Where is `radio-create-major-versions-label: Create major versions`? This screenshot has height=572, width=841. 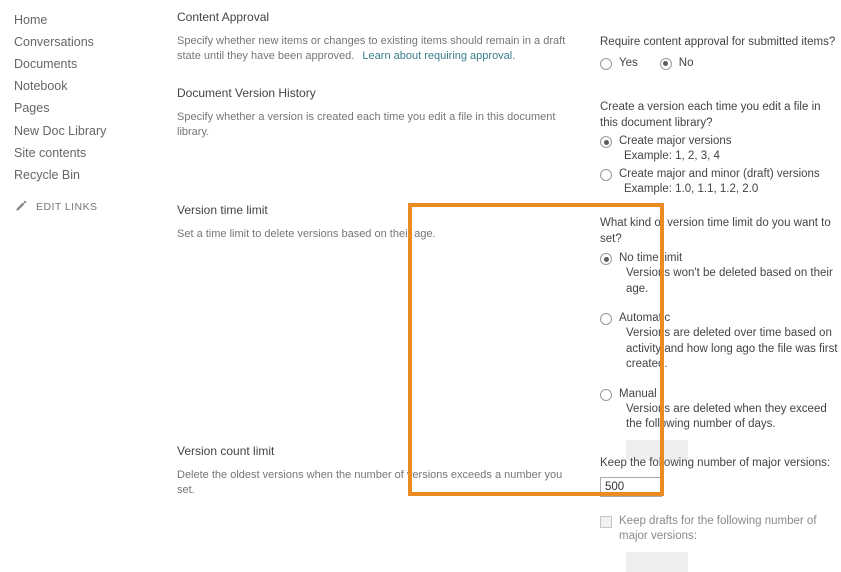
radio-create-major-versions-label: Create major versions is located at coordinates (675, 141).